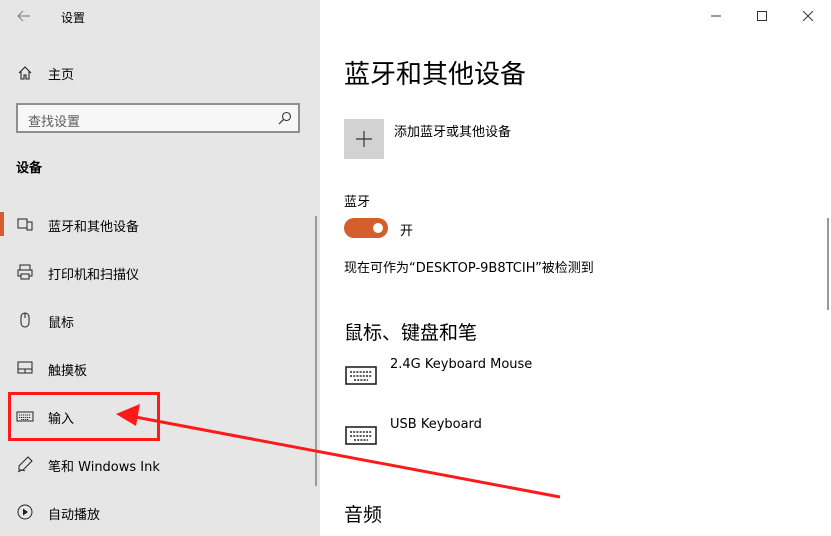  I want to click on annotation-highlight-box, so click(84, 416).